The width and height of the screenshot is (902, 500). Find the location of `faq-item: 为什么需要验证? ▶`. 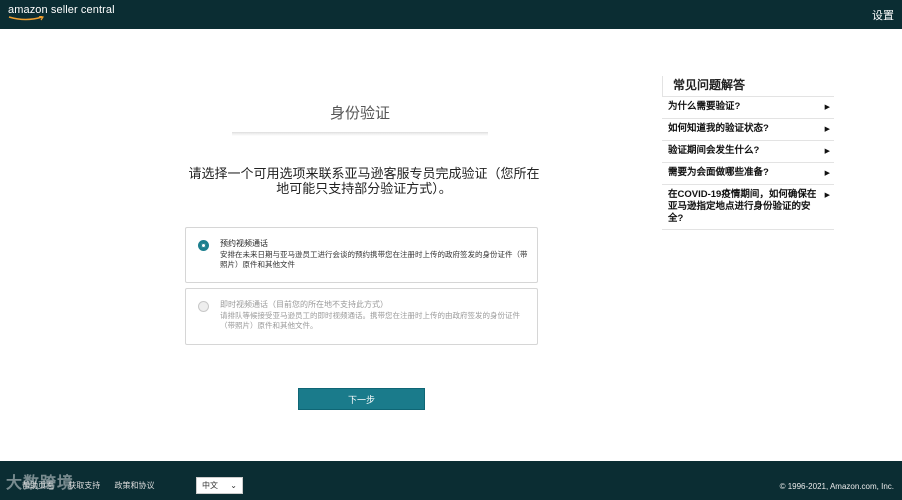

faq-item: 为什么需要验证? ▶ is located at coordinates (748, 107).